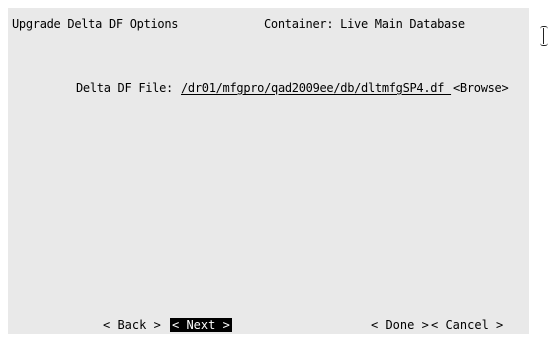 The image size is (555, 341). Describe the element at coordinates (467, 325) in the screenshot. I see `cancel-button: < Cancel >` at that location.